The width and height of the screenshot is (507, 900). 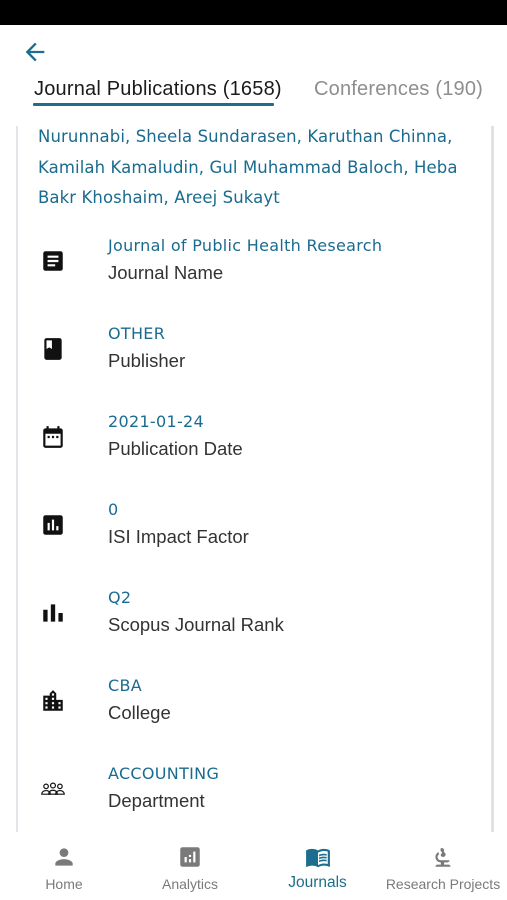 I want to click on impact-factor-label: ISI Impact Factor, so click(x=178, y=536).